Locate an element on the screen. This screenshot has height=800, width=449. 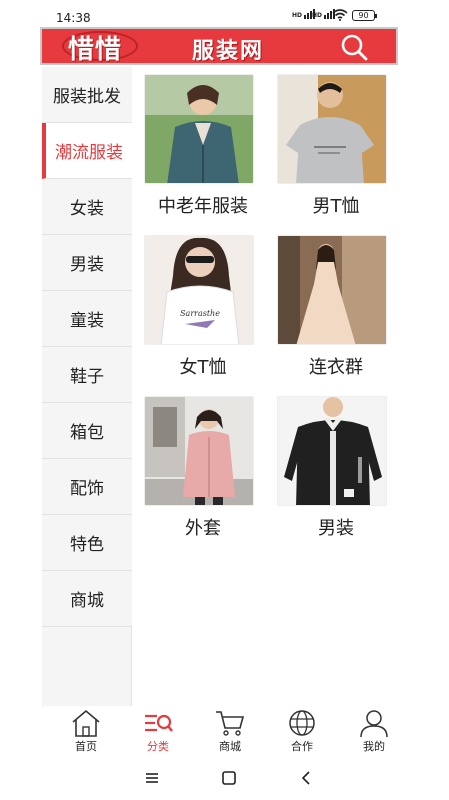
battery-level: 90 is located at coordinates (363, 15).